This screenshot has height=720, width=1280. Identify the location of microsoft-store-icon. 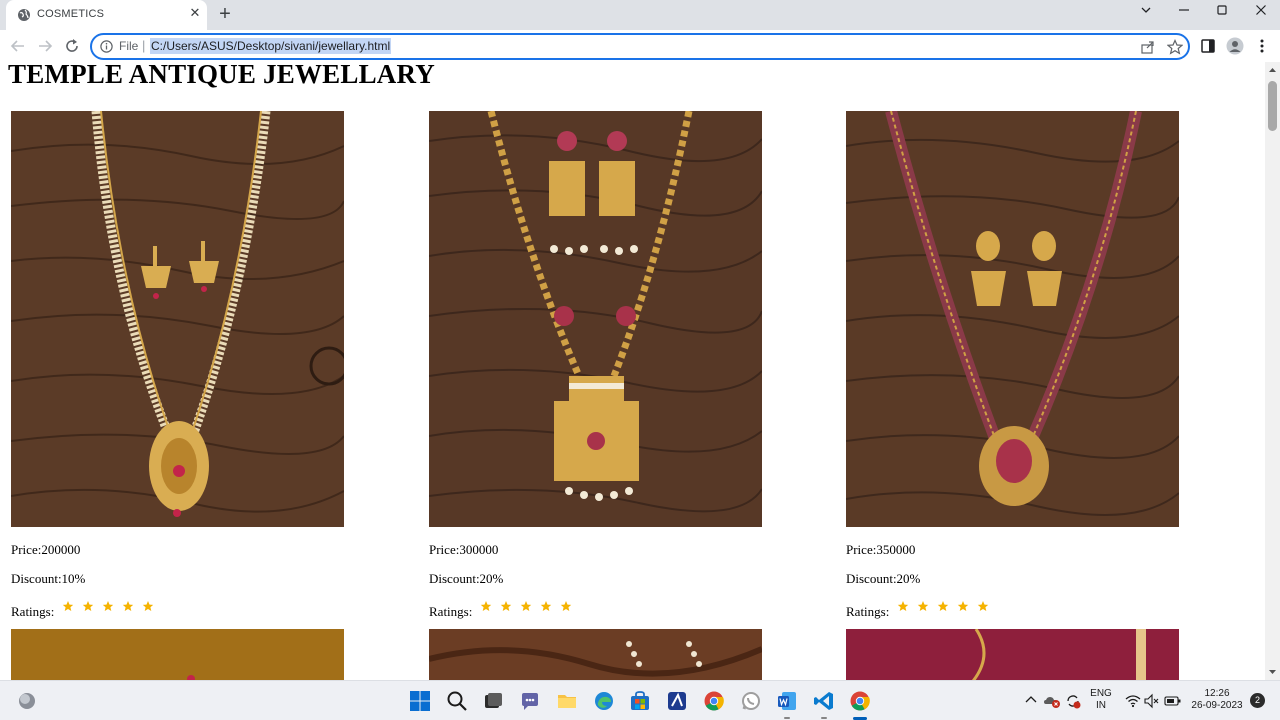
(640, 701).